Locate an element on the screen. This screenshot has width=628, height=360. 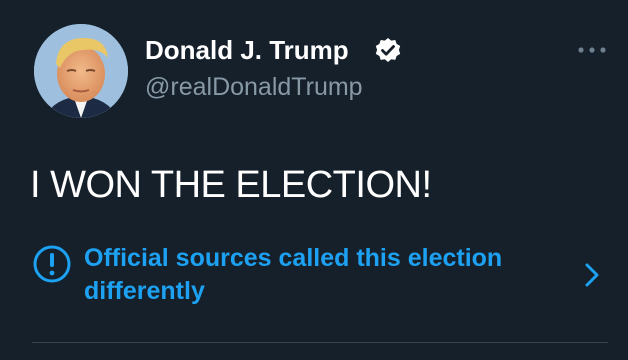
user-handle: @realDonaldTrump is located at coordinates (254, 87).